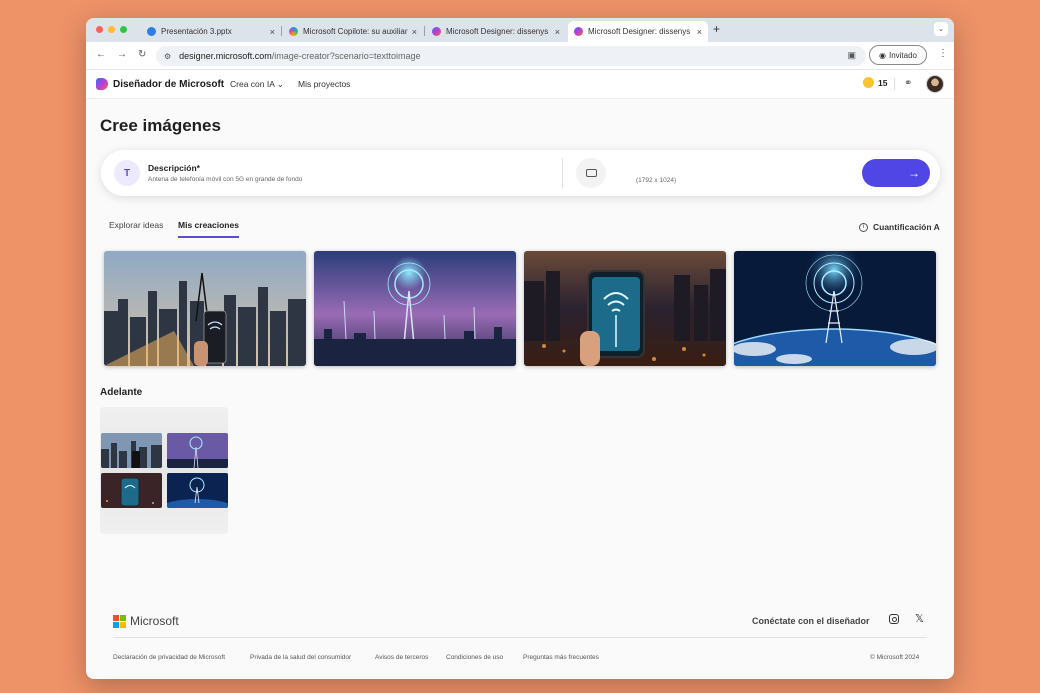 The width and height of the screenshot is (1040, 693). I want to click on browser-tab: Microsoft Designer: dissenys ×, so click(496, 31).